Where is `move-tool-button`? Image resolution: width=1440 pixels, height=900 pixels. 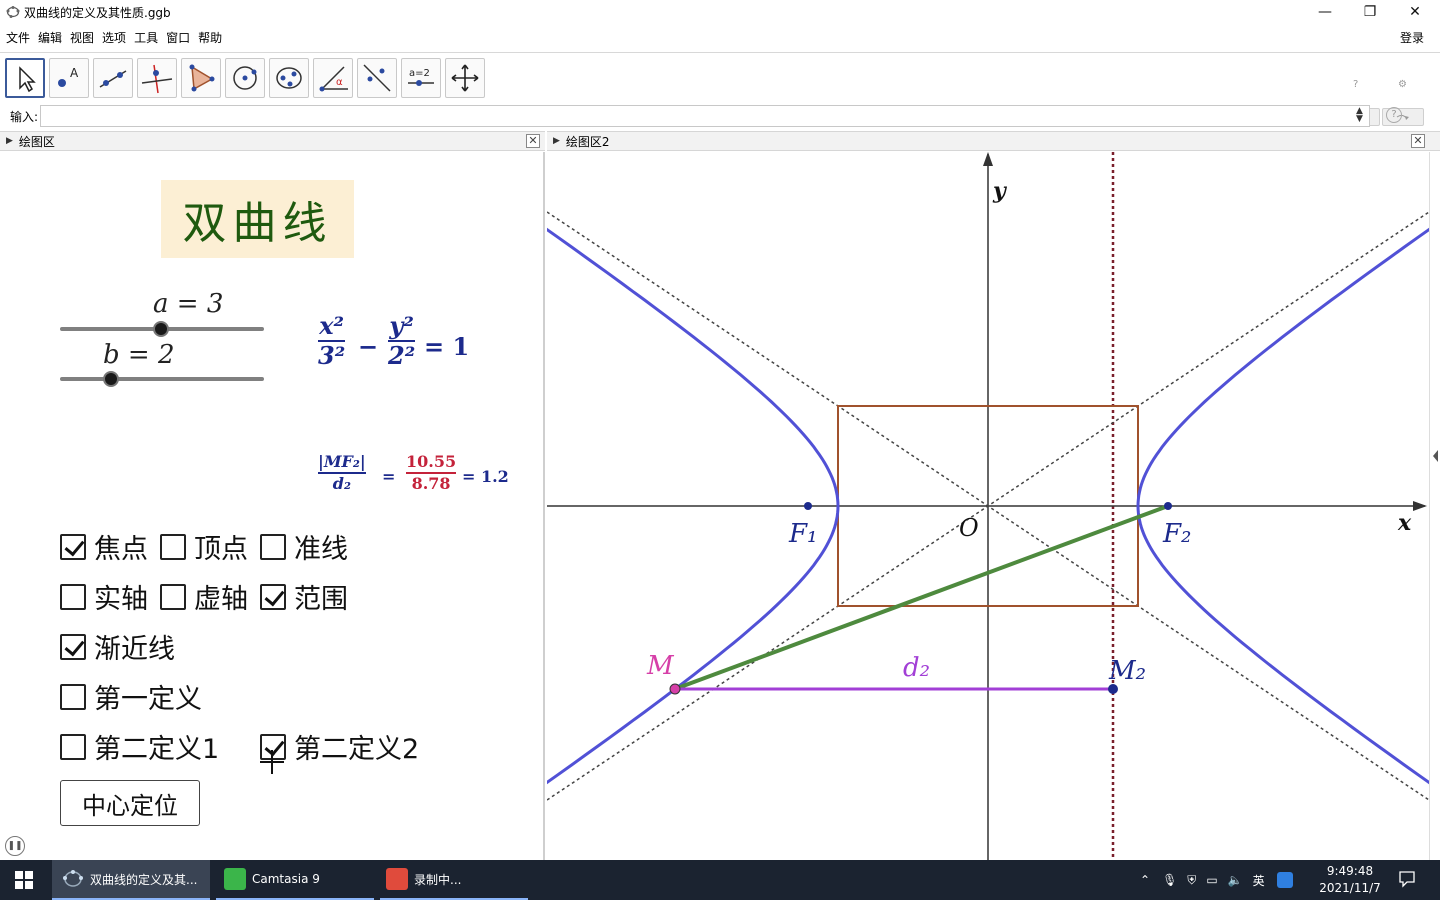
move-tool-button is located at coordinates (25, 78).